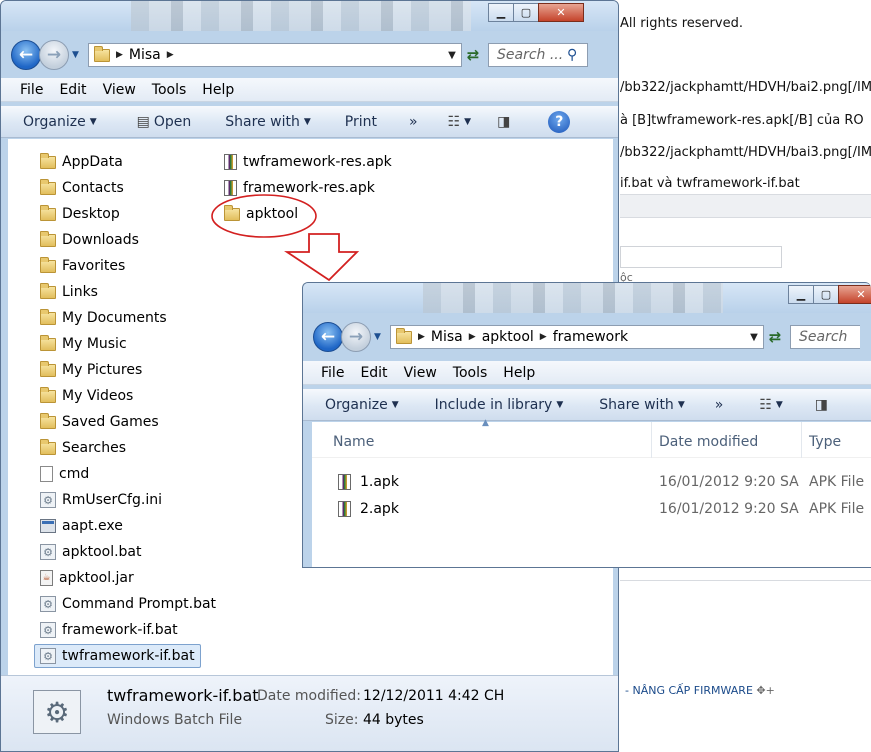 Image resolution: width=871 pixels, height=752 pixels. What do you see at coordinates (308, 162) in the screenshot?
I see `list-item: twframework-res.apk` at bounding box center [308, 162].